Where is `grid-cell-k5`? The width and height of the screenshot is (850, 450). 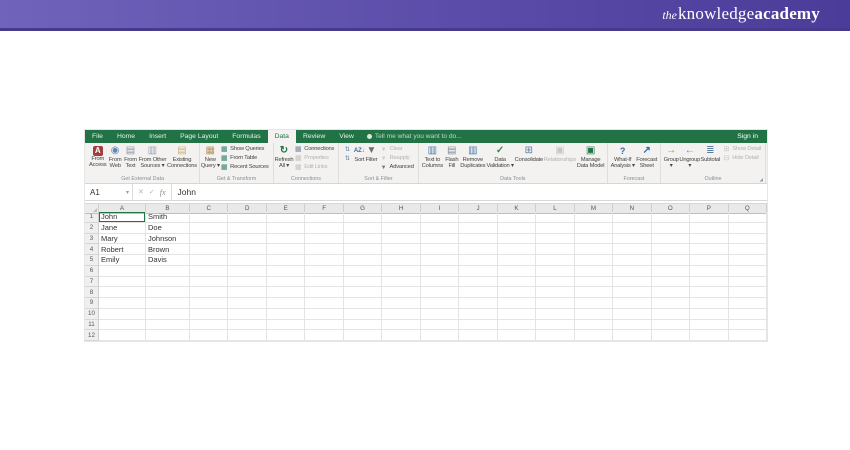 grid-cell-k5 is located at coordinates (517, 260).